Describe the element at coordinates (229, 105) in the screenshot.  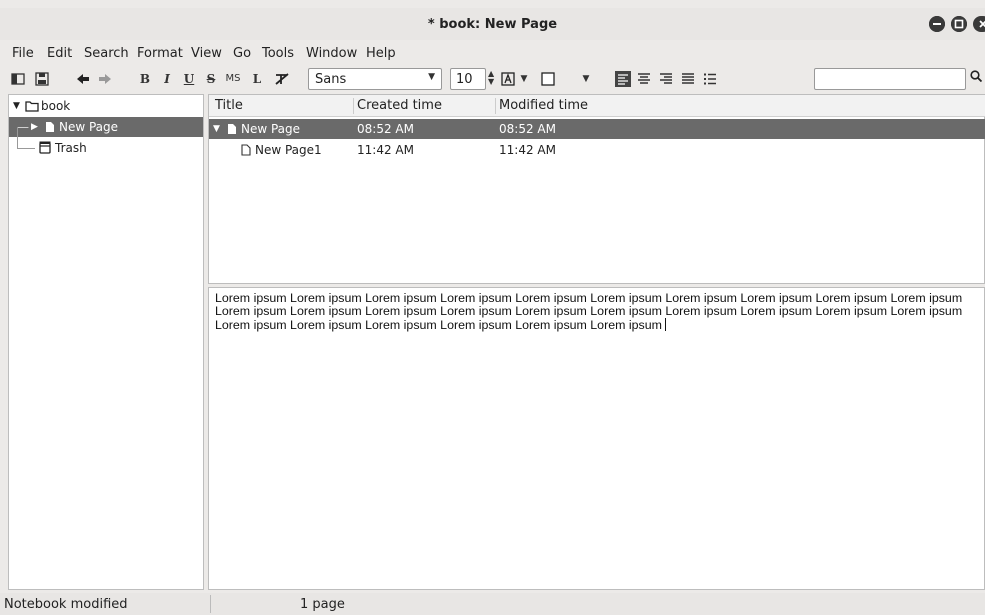
I see `column-header-title: Title` at that location.